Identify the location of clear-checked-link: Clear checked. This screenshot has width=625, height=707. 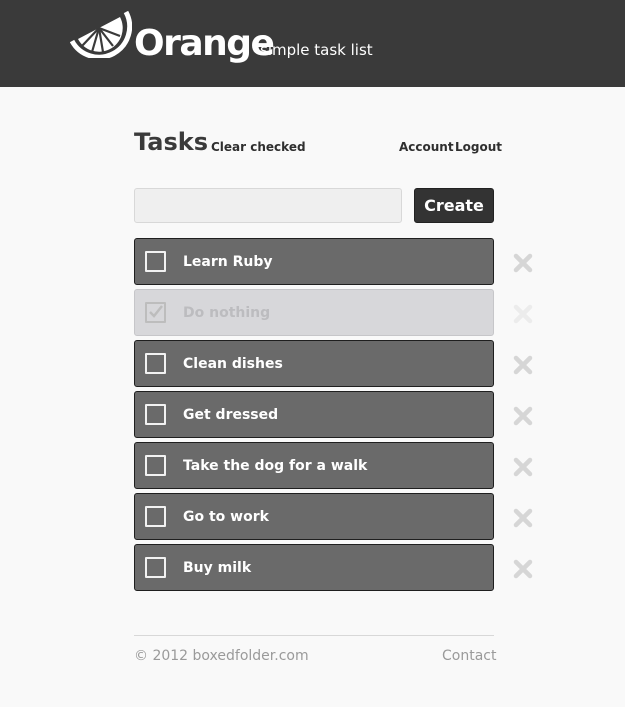
(258, 147).